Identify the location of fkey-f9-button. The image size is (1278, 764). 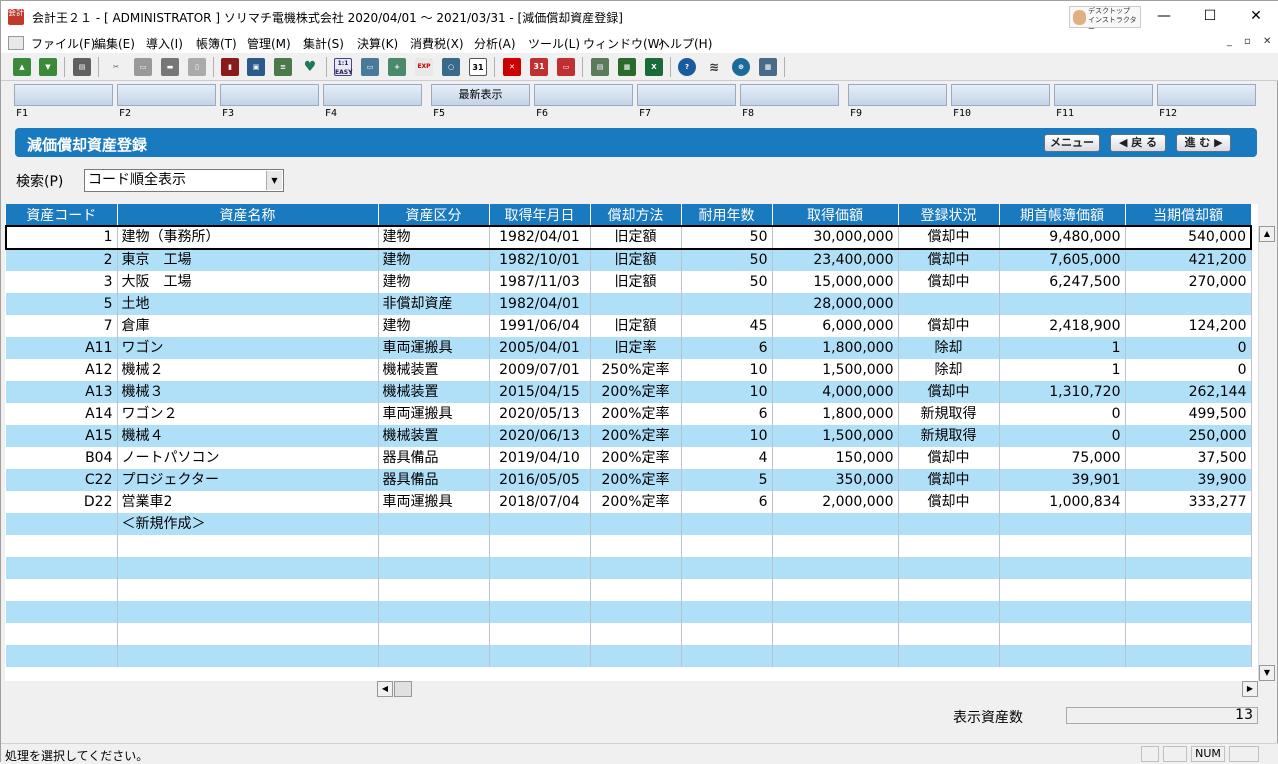
(897, 95).